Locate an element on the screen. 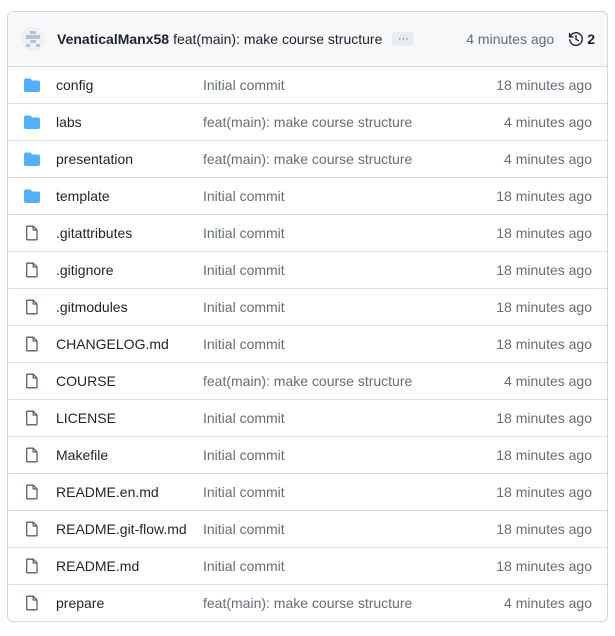 This screenshot has width=615, height=636. expand-commit-button: ··· is located at coordinates (403, 39).